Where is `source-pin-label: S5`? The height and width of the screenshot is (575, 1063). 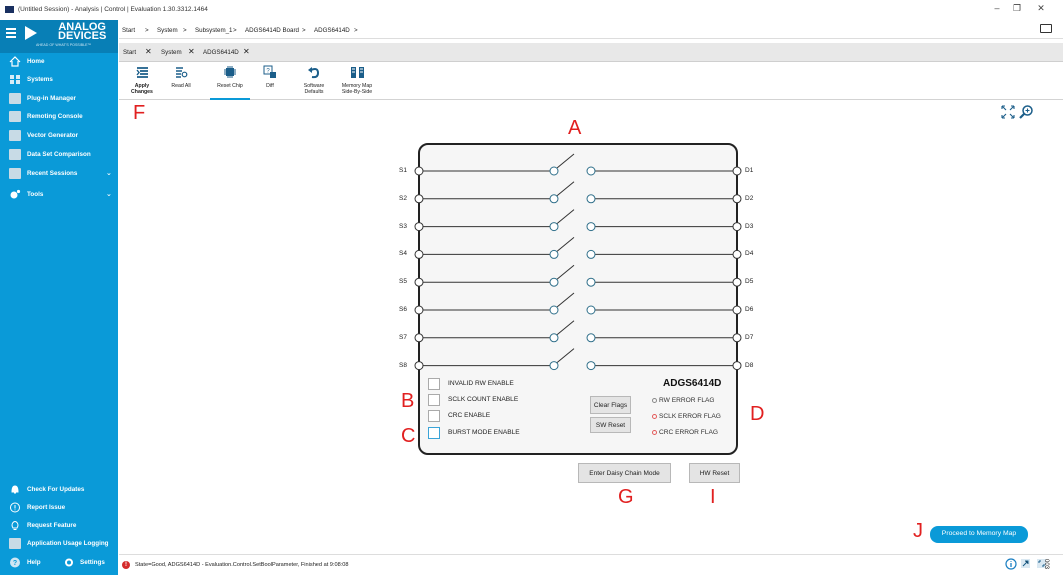
source-pin-label: S5 is located at coordinates (403, 282).